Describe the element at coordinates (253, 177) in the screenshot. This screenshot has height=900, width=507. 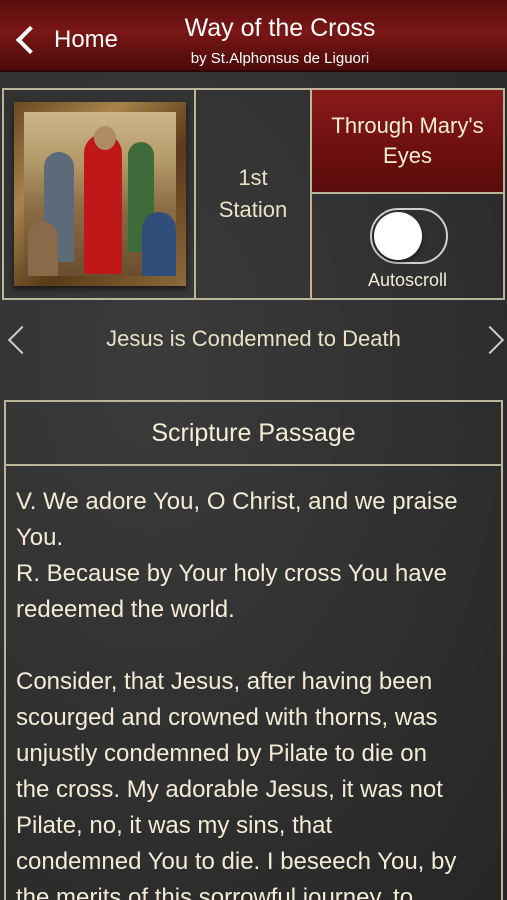
I see `station-number: 1st` at that location.